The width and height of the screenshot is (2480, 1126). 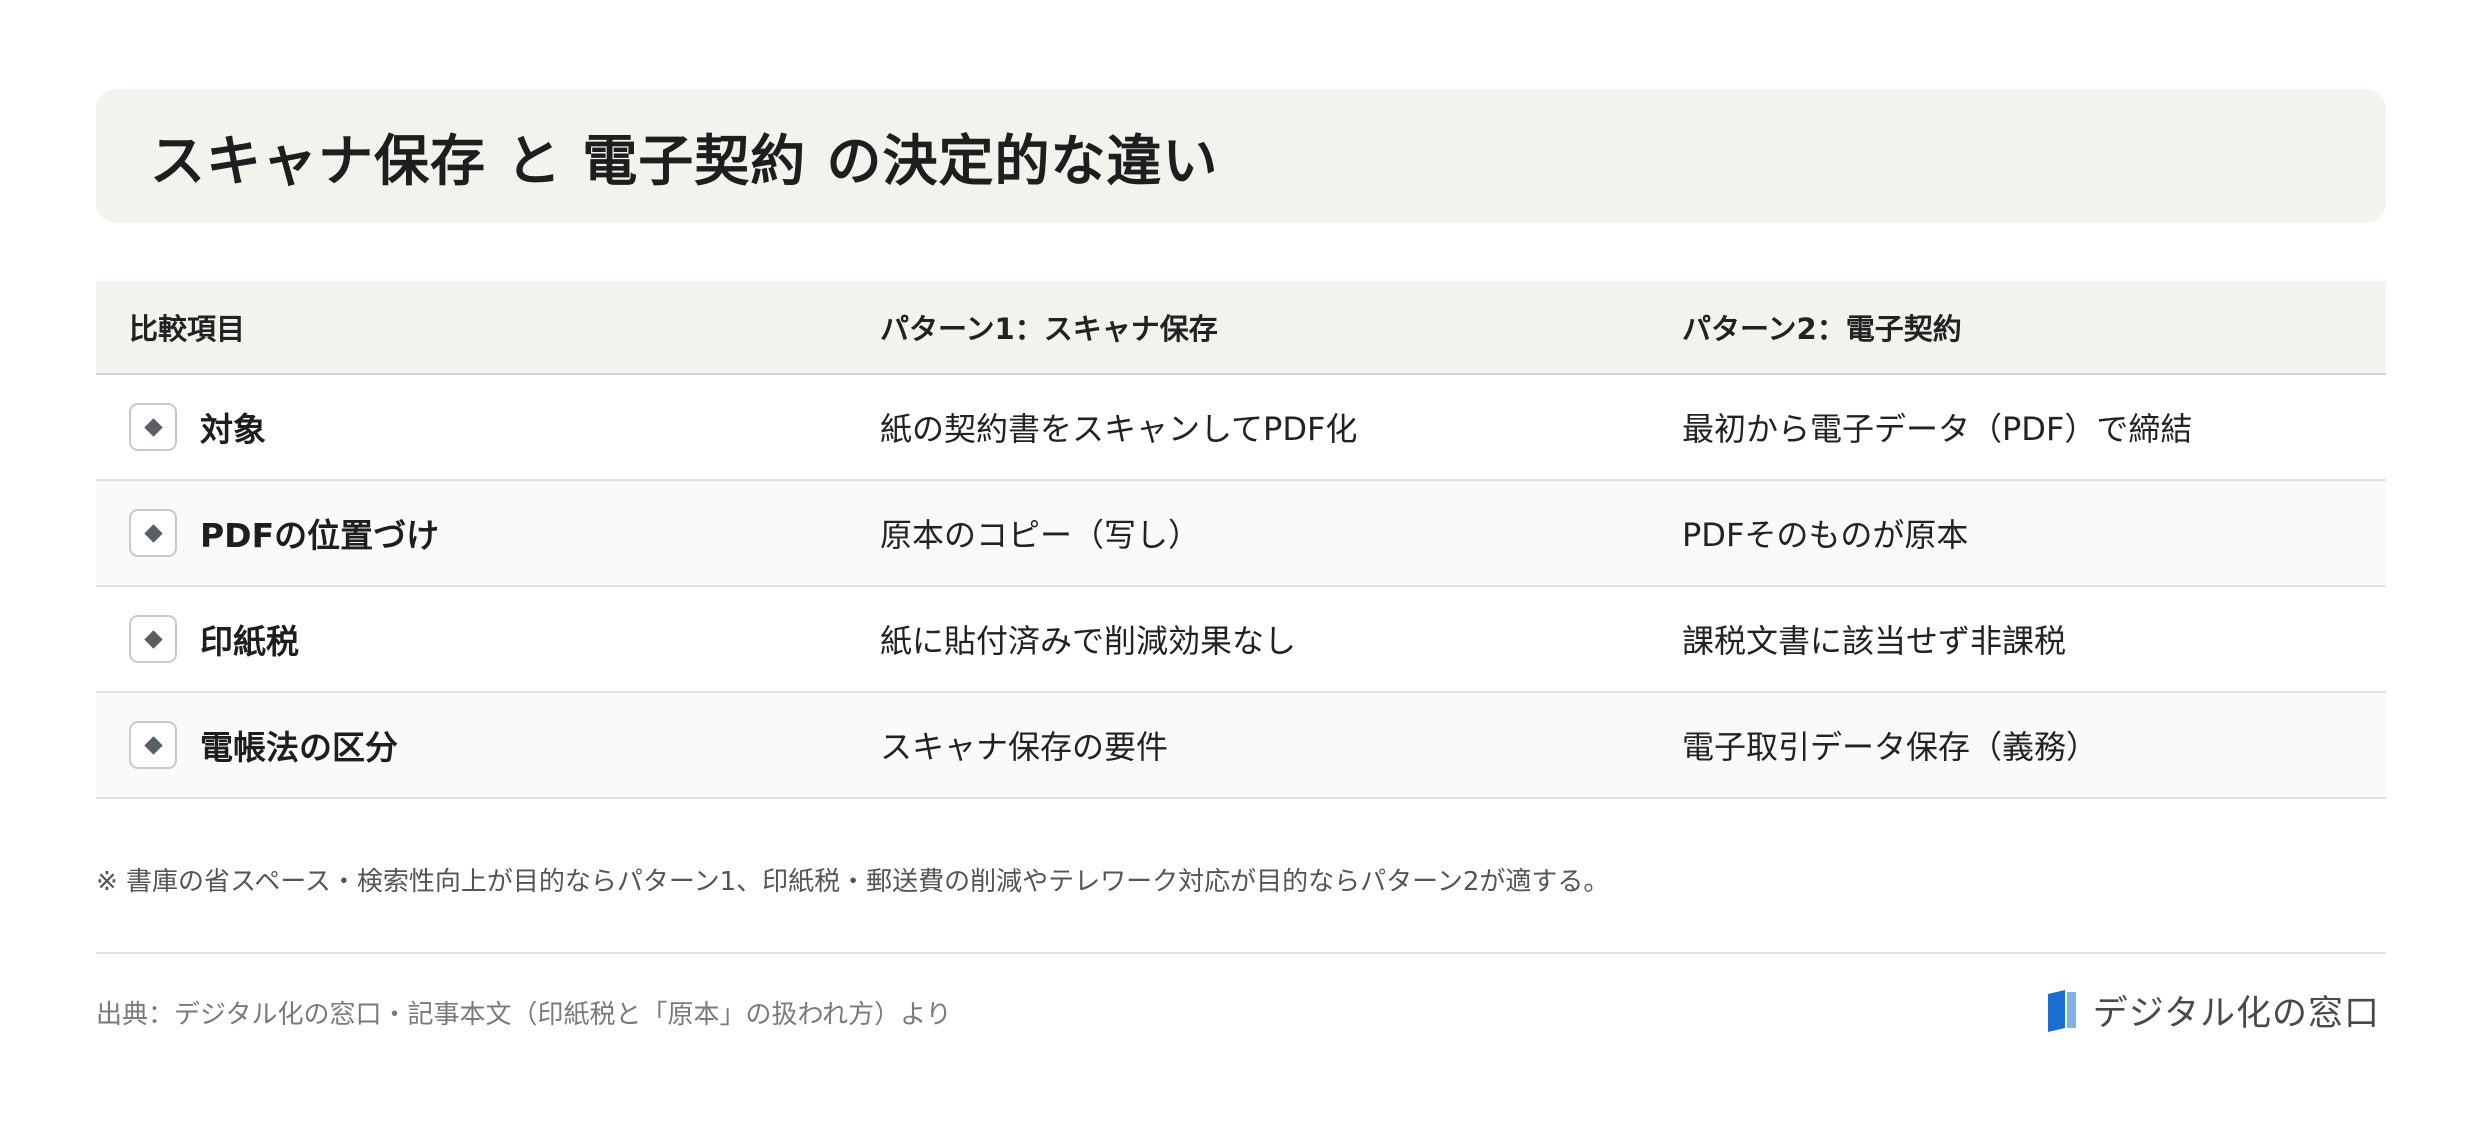 What do you see at coordinates (524, 1015) in the screenshot?
I see `source-citation: 出典：デジタル化の窓口・記事本文（印紙税と「原本」の扱われ方）より` at bounding box center [524, 1015].